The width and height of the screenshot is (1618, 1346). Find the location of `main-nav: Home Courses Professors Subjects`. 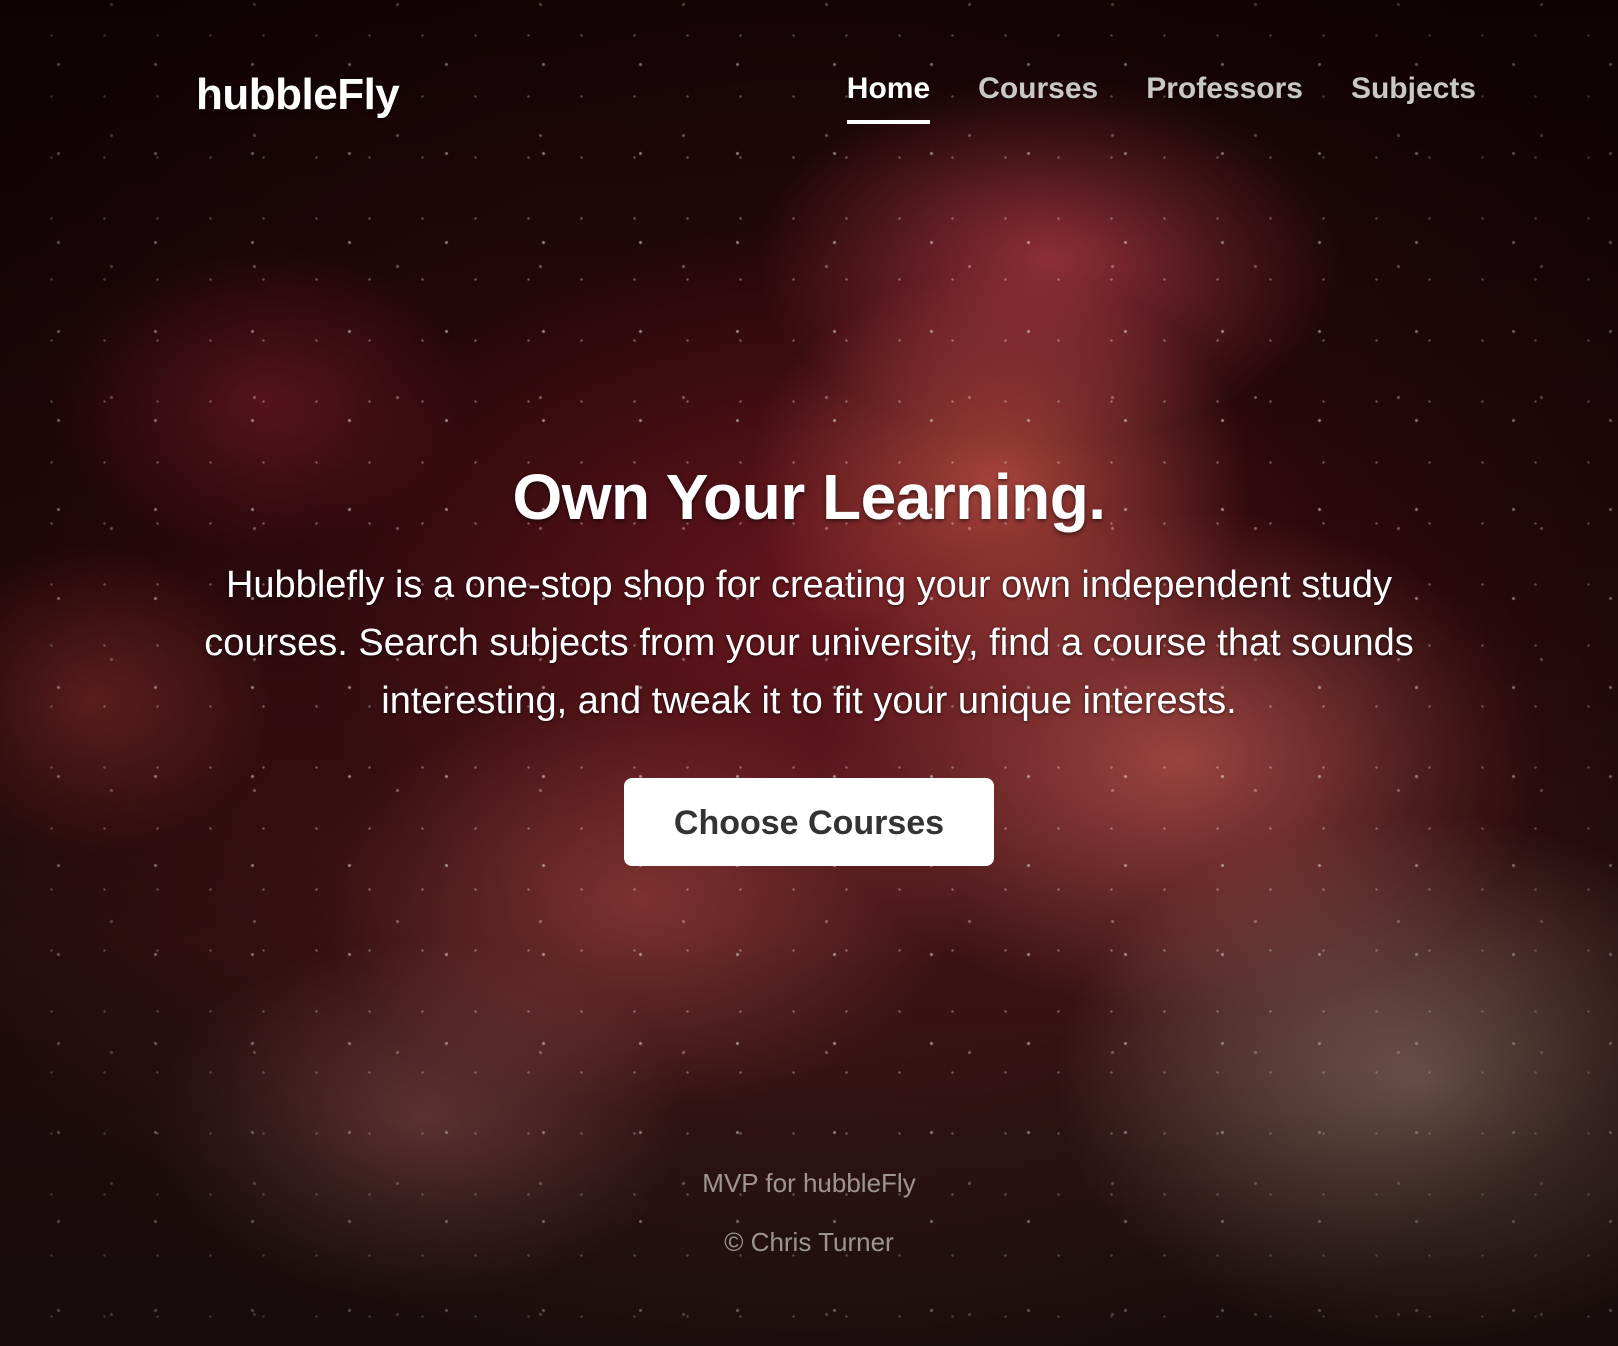

main-nav: Home Courses Professors Subjects is located at coordinates (1161, 98).